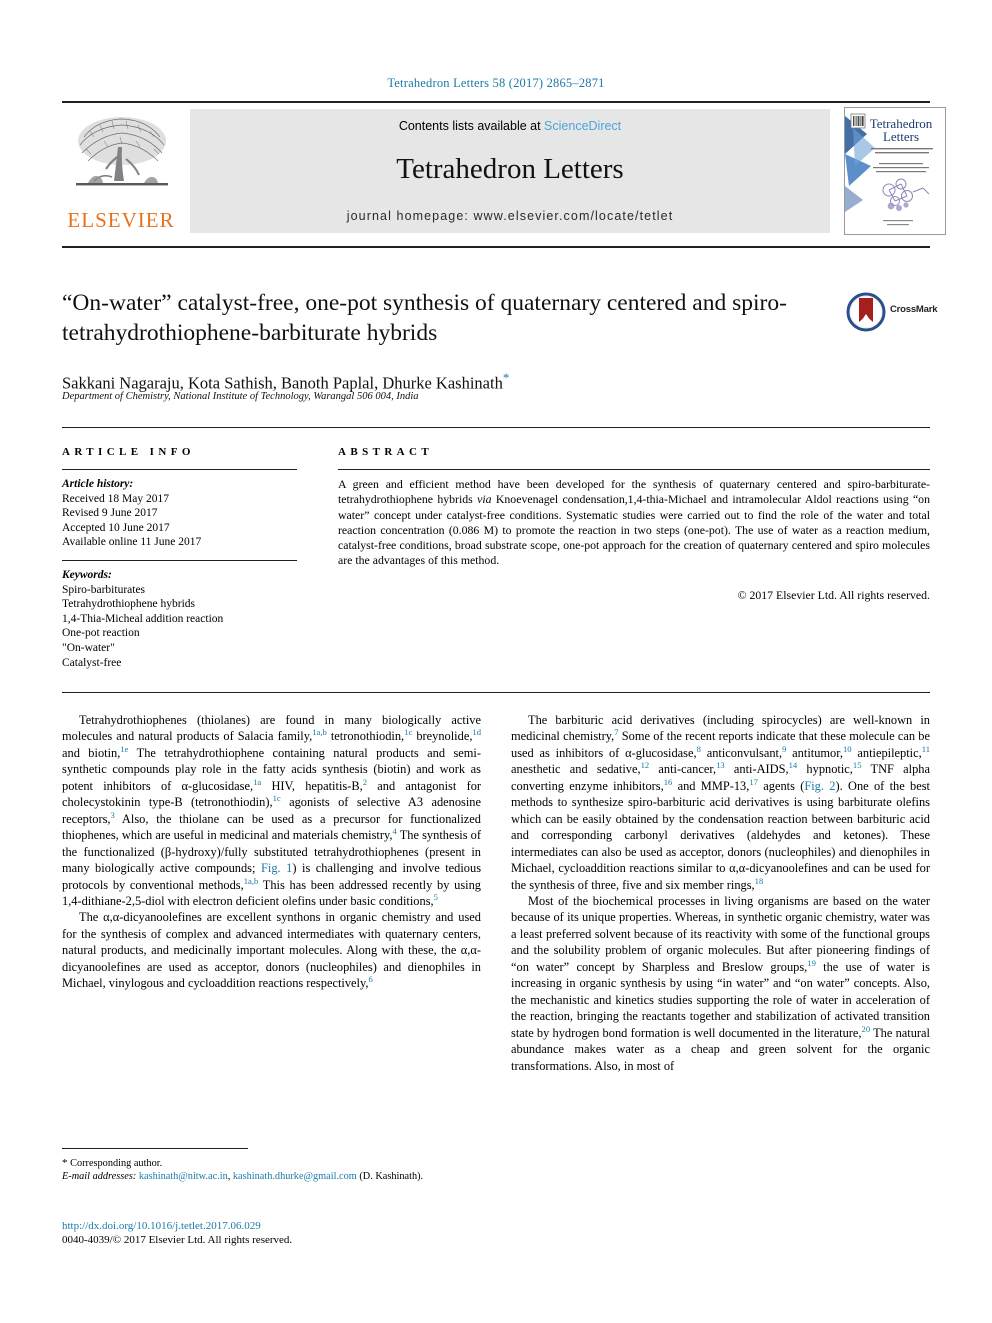  I want to click on footnote-rule, so click(155, 1148).